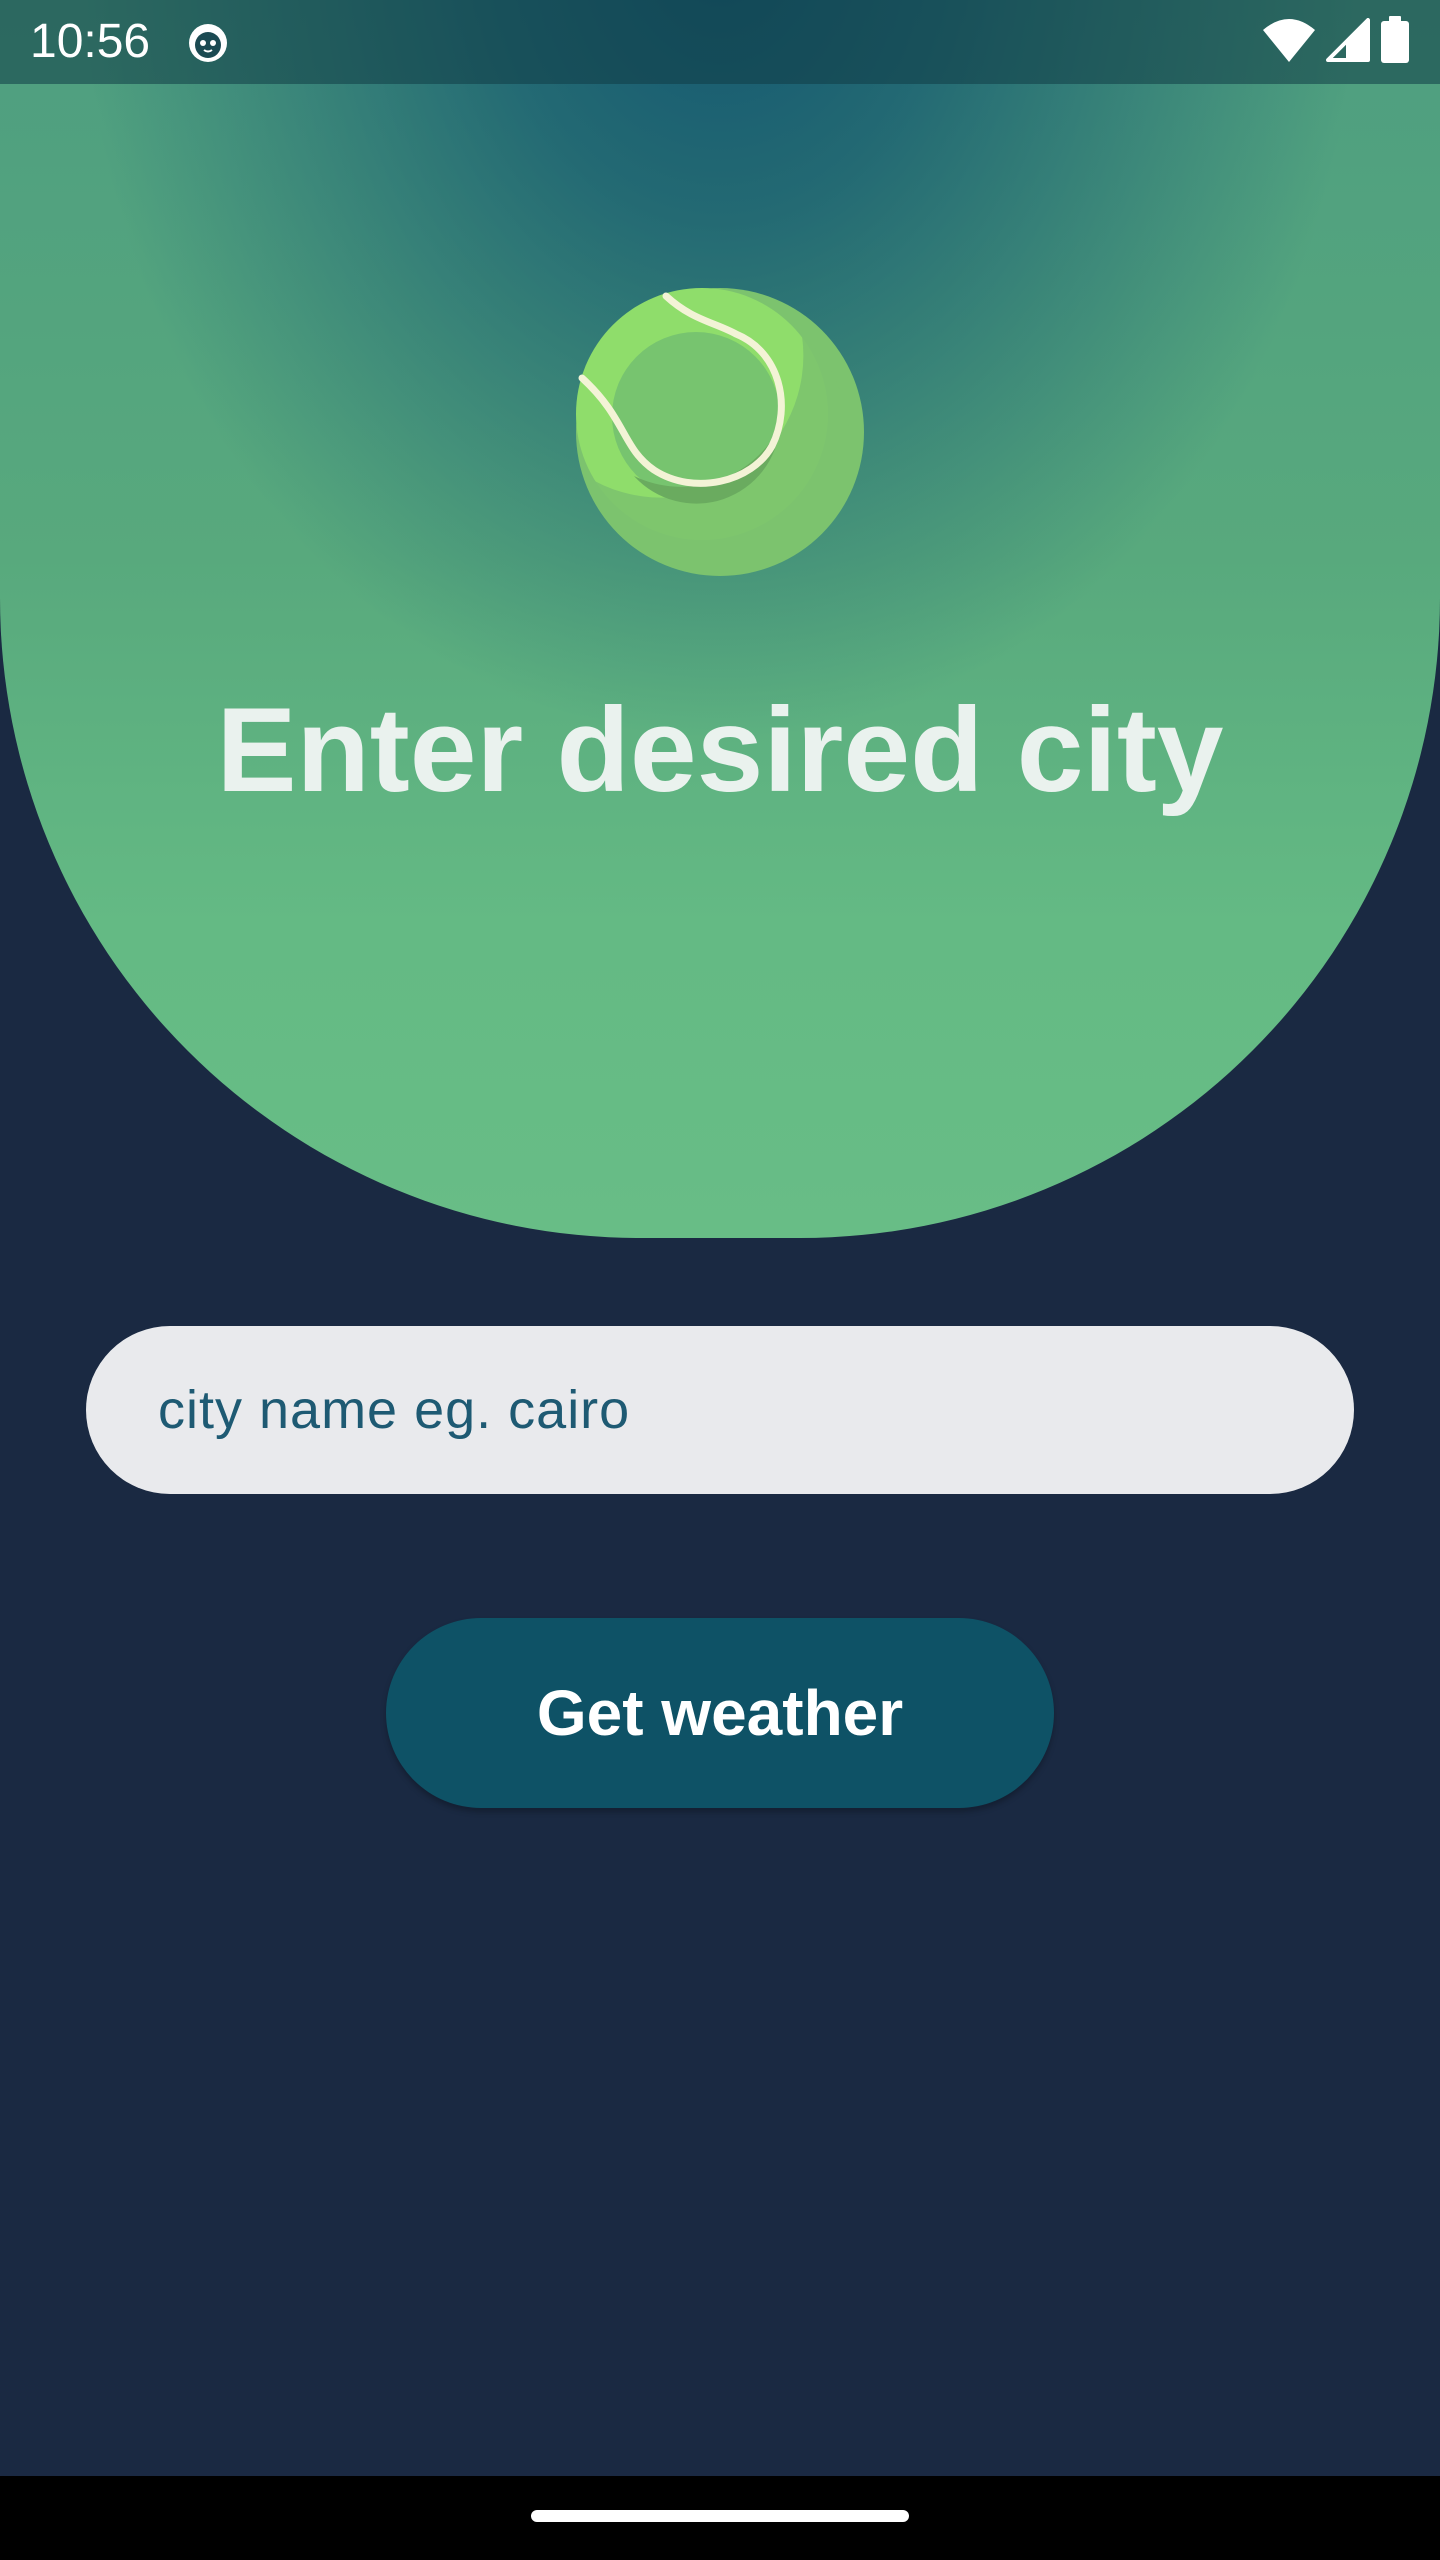  Describe the element at coordinates (720, 2516) in the screenshot. I see `home-handle` at that location.